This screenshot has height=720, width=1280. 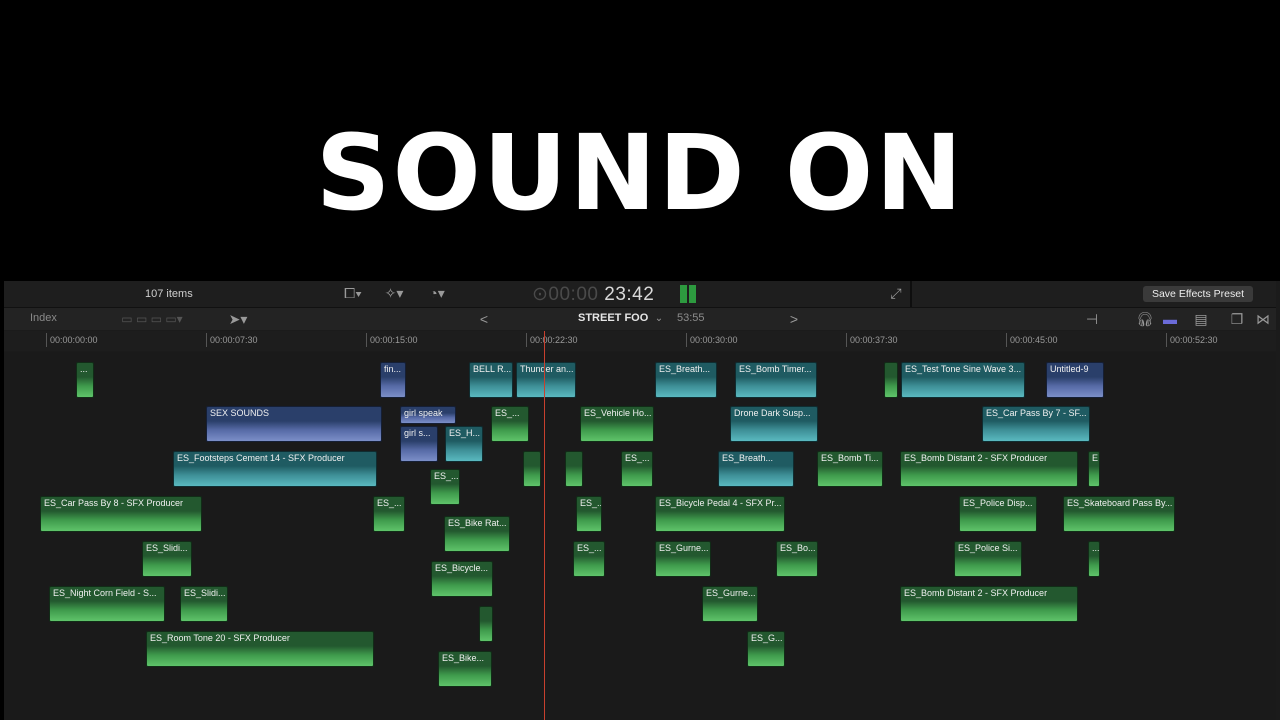 What do you see at coordinates (394, 293) in the screenshot?
I see `magic-wand-icon: ✧▾` at bounding box center [394, 293].